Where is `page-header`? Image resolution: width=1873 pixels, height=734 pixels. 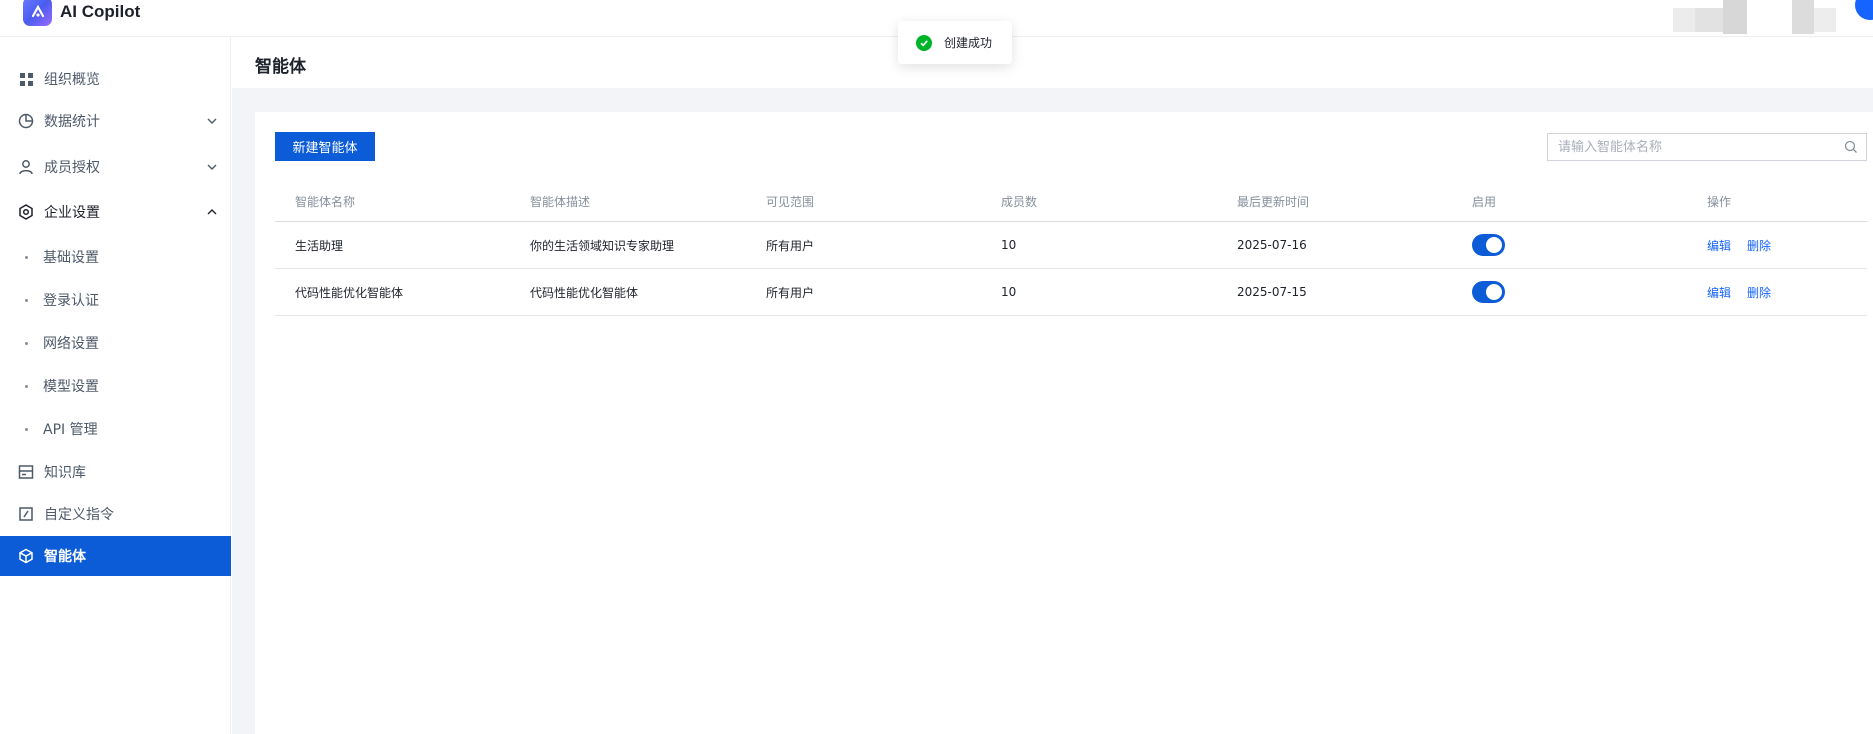
page-header is located at coordinates (1052, 62).